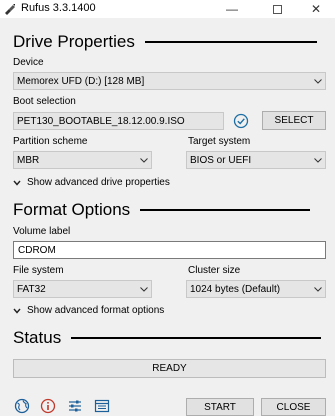  I want to click on partition-scheme-label: Partition scheme, so click(50, 141).